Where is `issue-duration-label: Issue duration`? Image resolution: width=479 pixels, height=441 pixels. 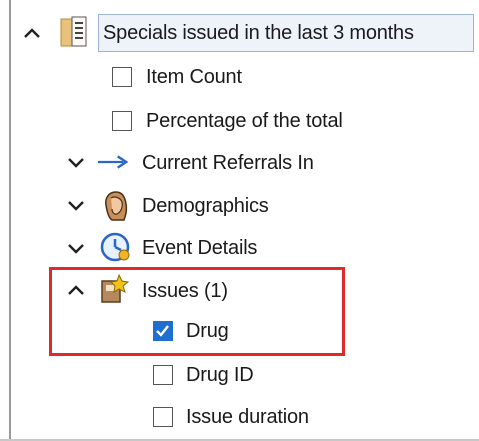
issue-duration-label: Issue duration is located at coordinates (247, 417).